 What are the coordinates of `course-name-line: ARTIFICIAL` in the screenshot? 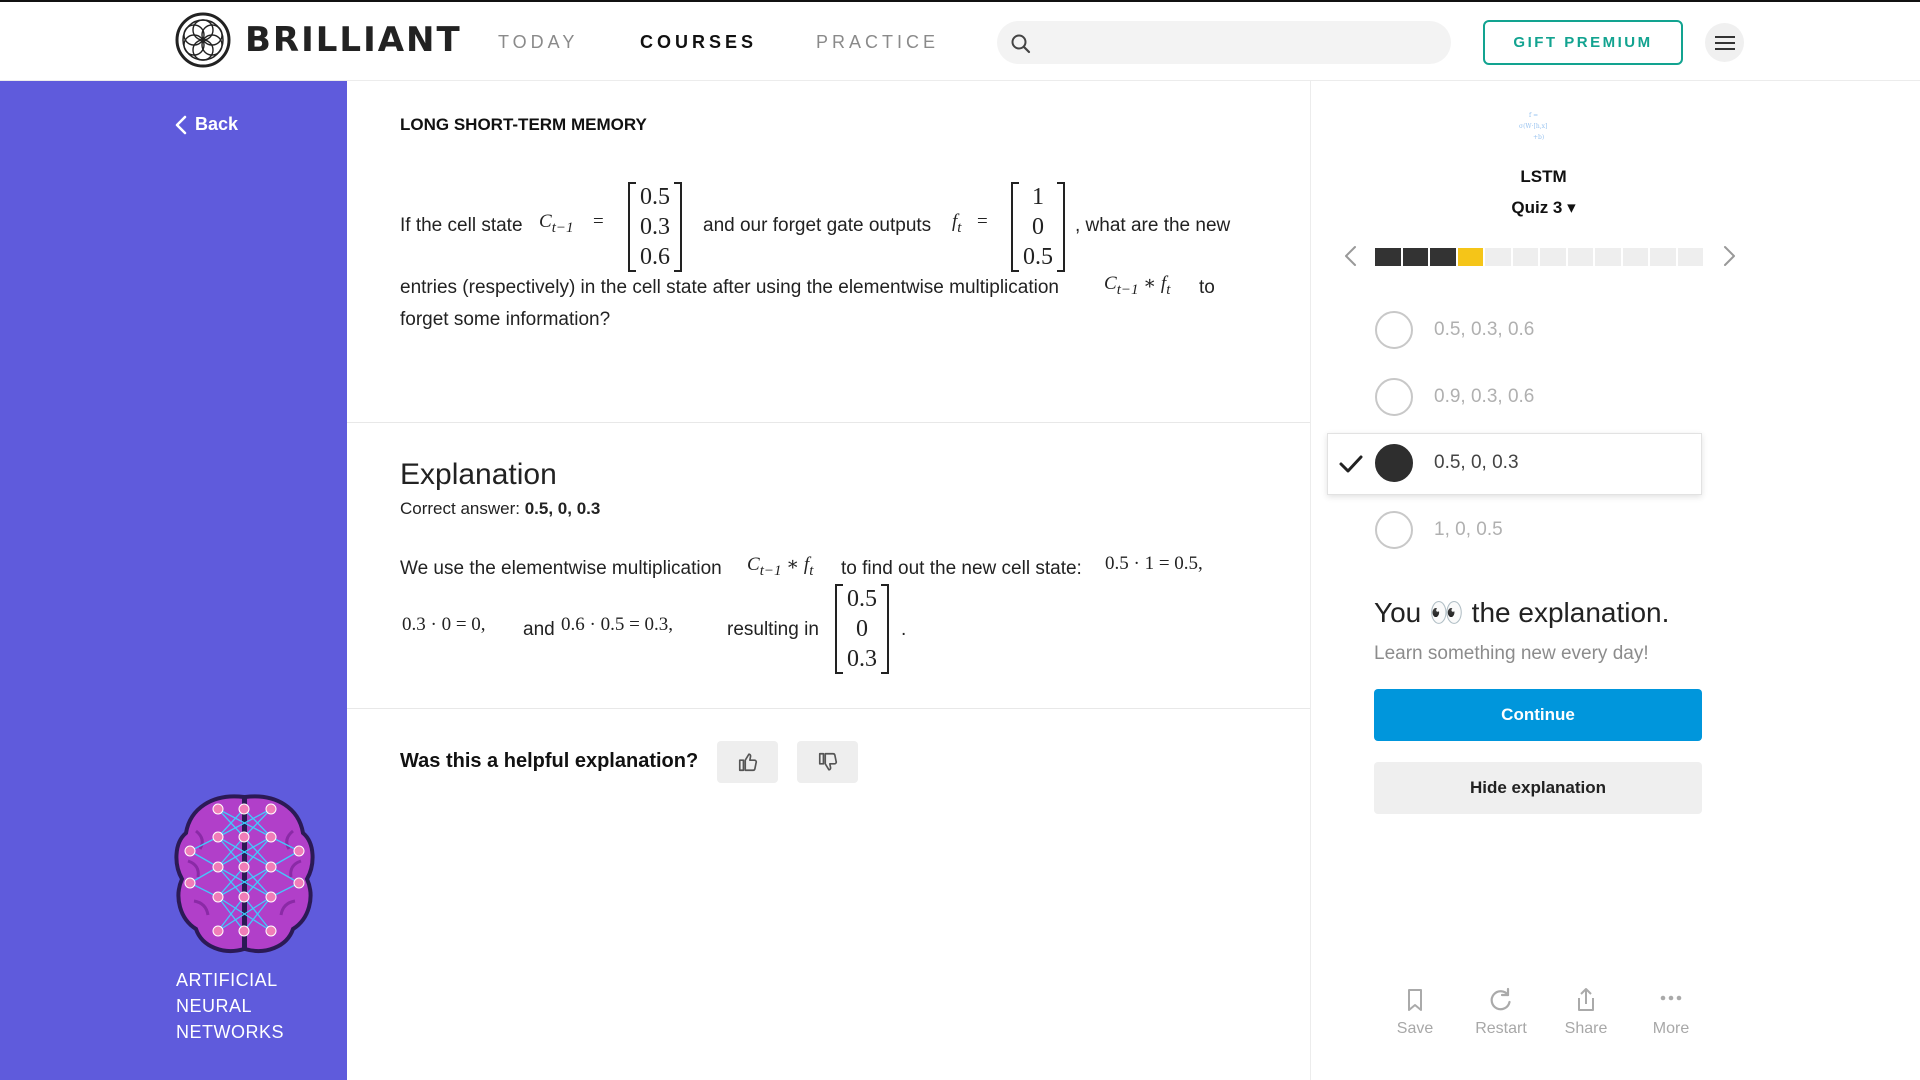 It's located at (227, 980).